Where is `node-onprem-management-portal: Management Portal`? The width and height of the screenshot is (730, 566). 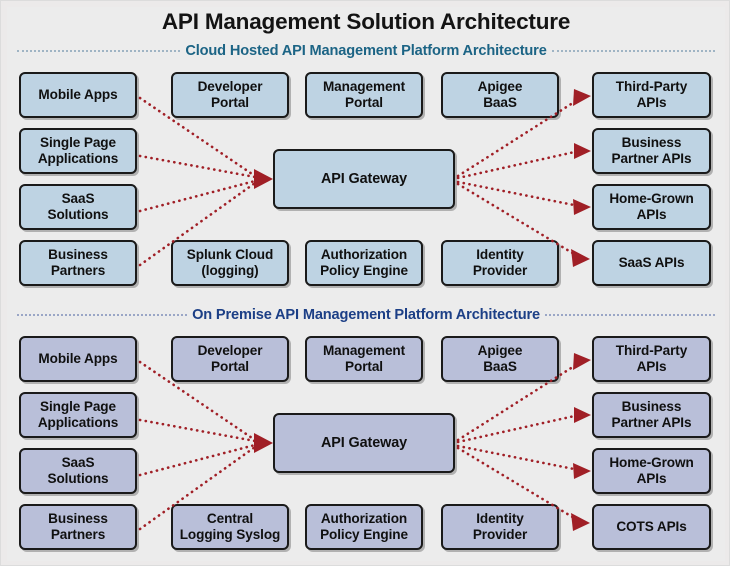
node-onprem-management-portal: Management Portal is located at coordinates (364, 359).